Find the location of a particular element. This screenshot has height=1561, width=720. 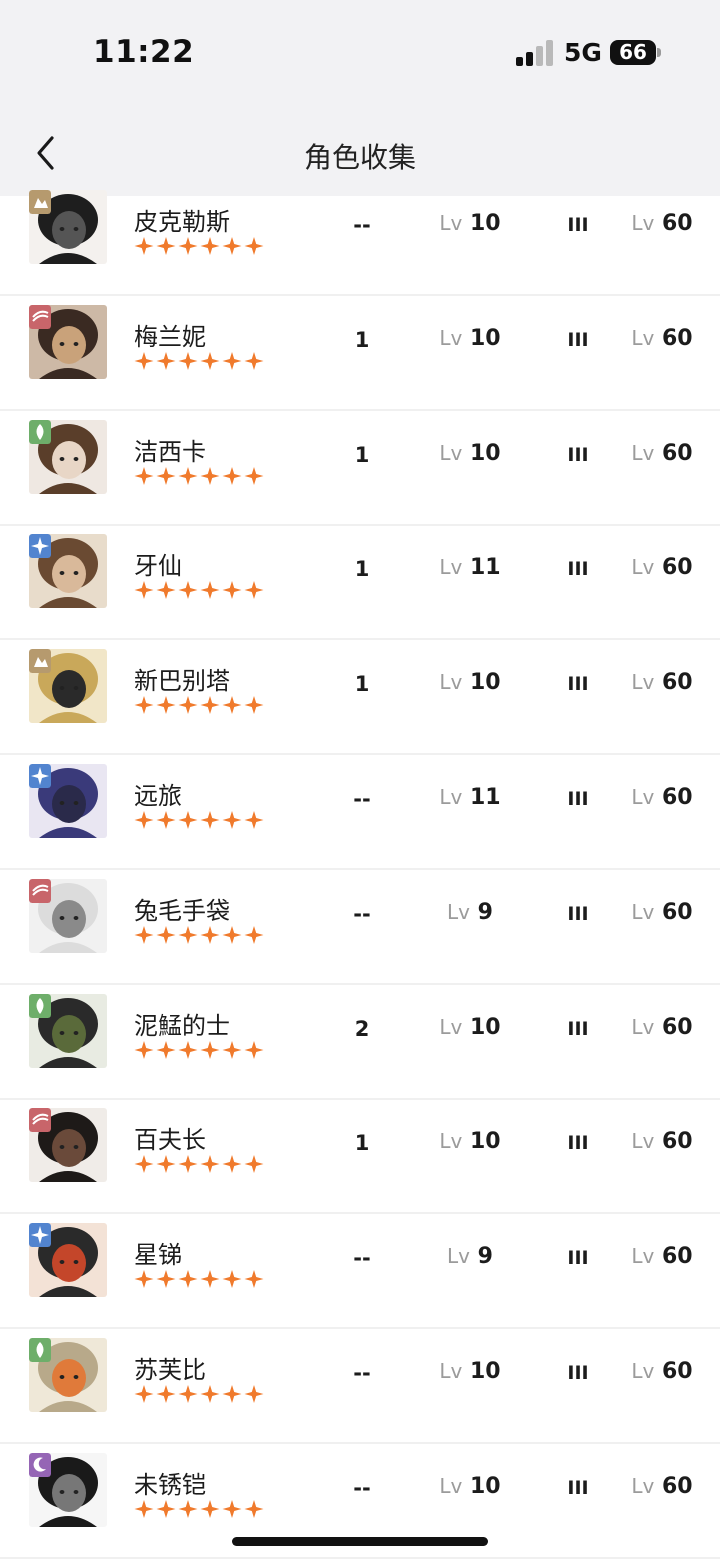

character-row: 梅兰妮 1 Lv 10 III Lv 60 is located at coordinates (360, 354).